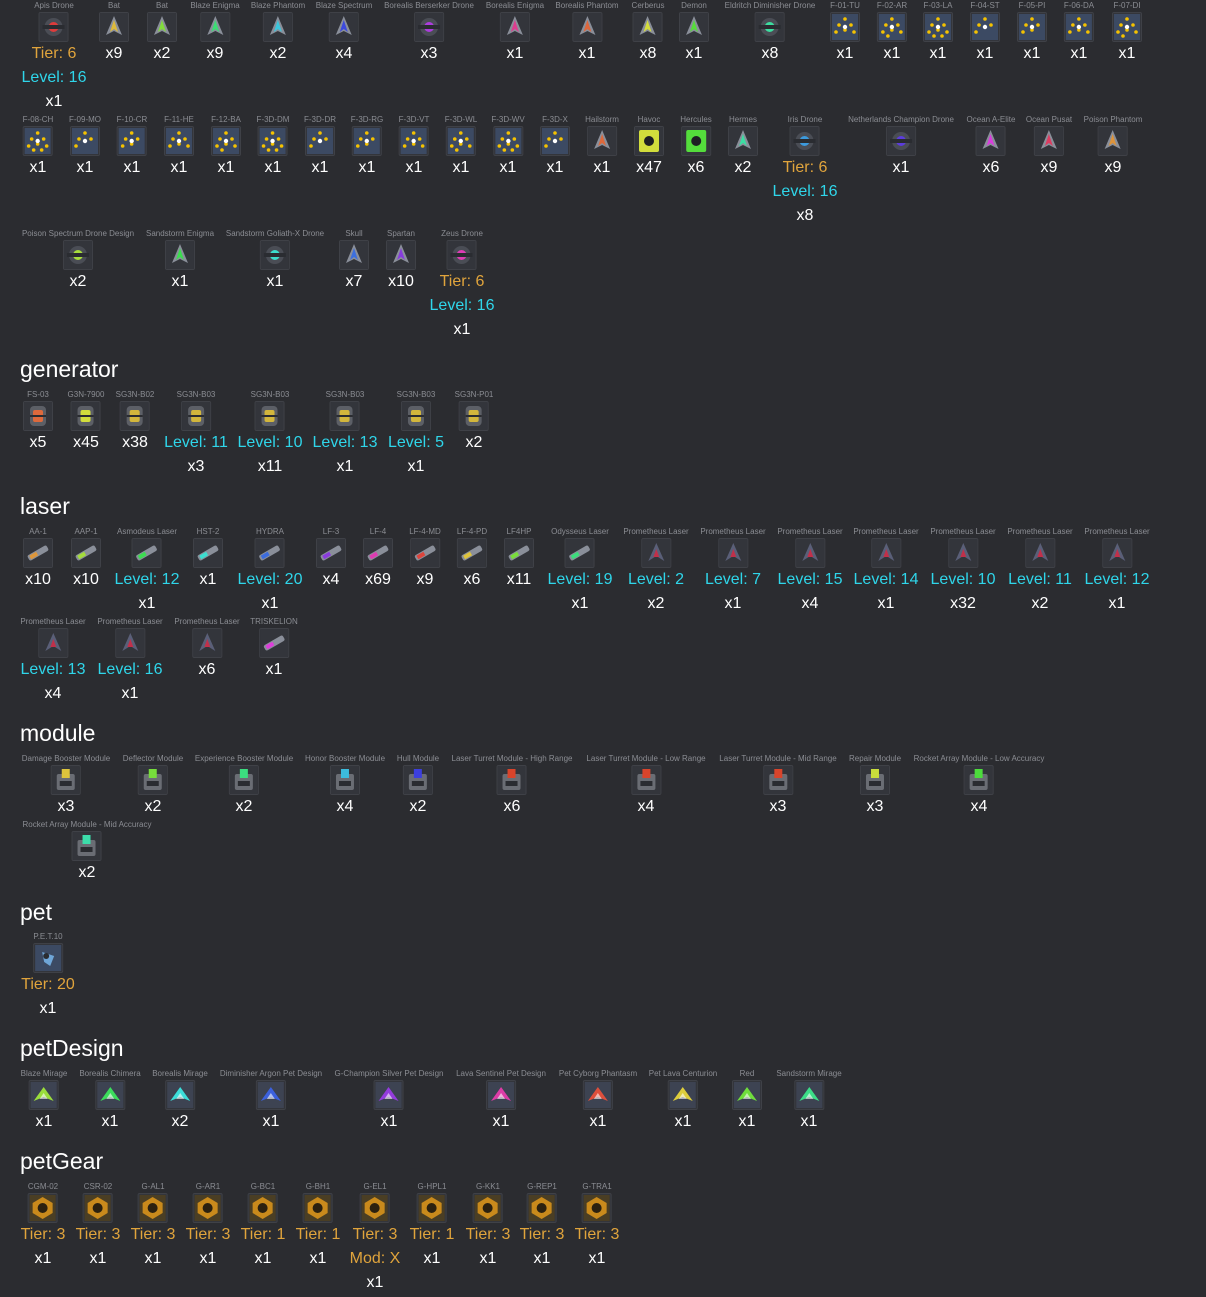  Describe the element at coordinates (416, 434) in the screenshot. I see `inventory-item: SG3N-B03 Level: 5 x1` at that location.